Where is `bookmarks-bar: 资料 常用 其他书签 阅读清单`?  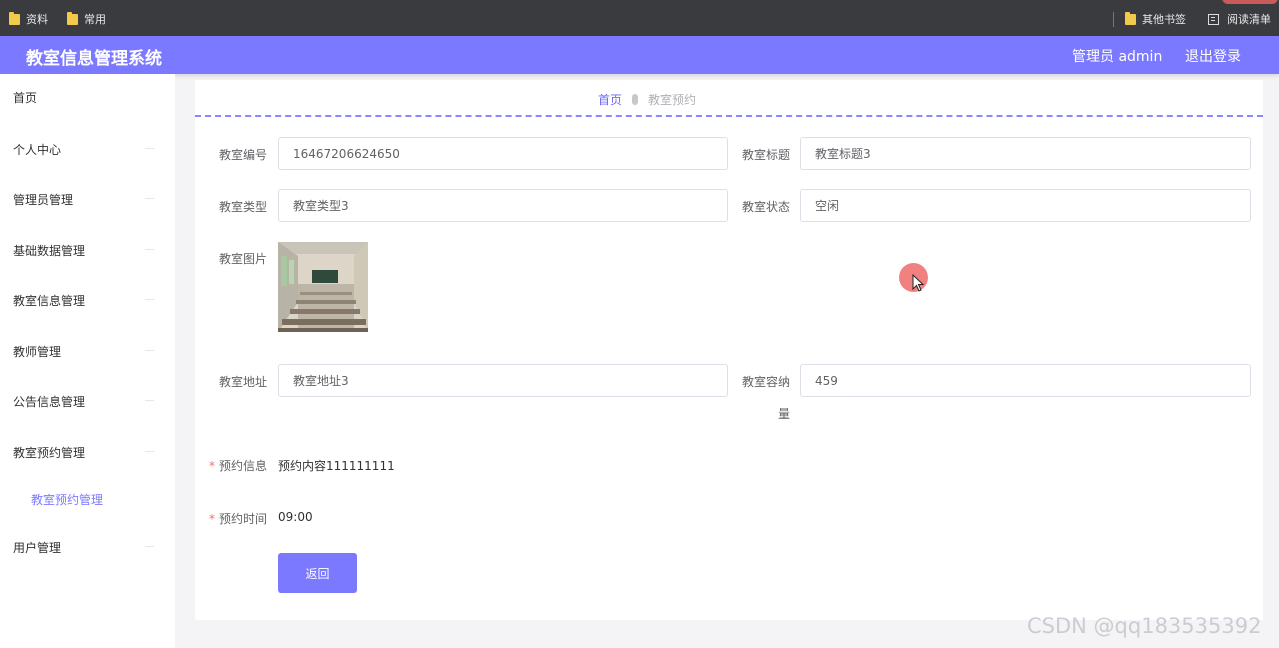 bookmarks-bar: 资料 常用 其他书签 阅读清单 is located at coordinates (639, 18).